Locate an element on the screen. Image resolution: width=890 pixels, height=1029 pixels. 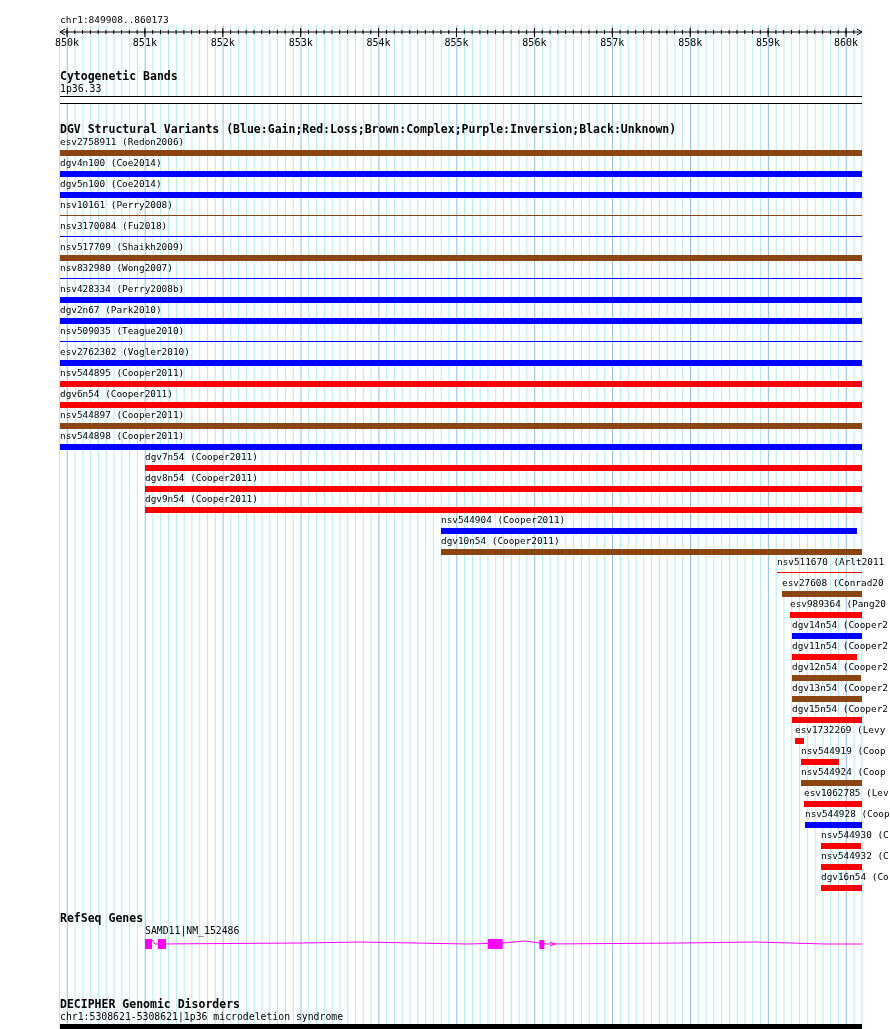
disorder-label: chr1:5308621-5308621|1p36 microdeletion syndrome is located at coordinates (202, 1017).